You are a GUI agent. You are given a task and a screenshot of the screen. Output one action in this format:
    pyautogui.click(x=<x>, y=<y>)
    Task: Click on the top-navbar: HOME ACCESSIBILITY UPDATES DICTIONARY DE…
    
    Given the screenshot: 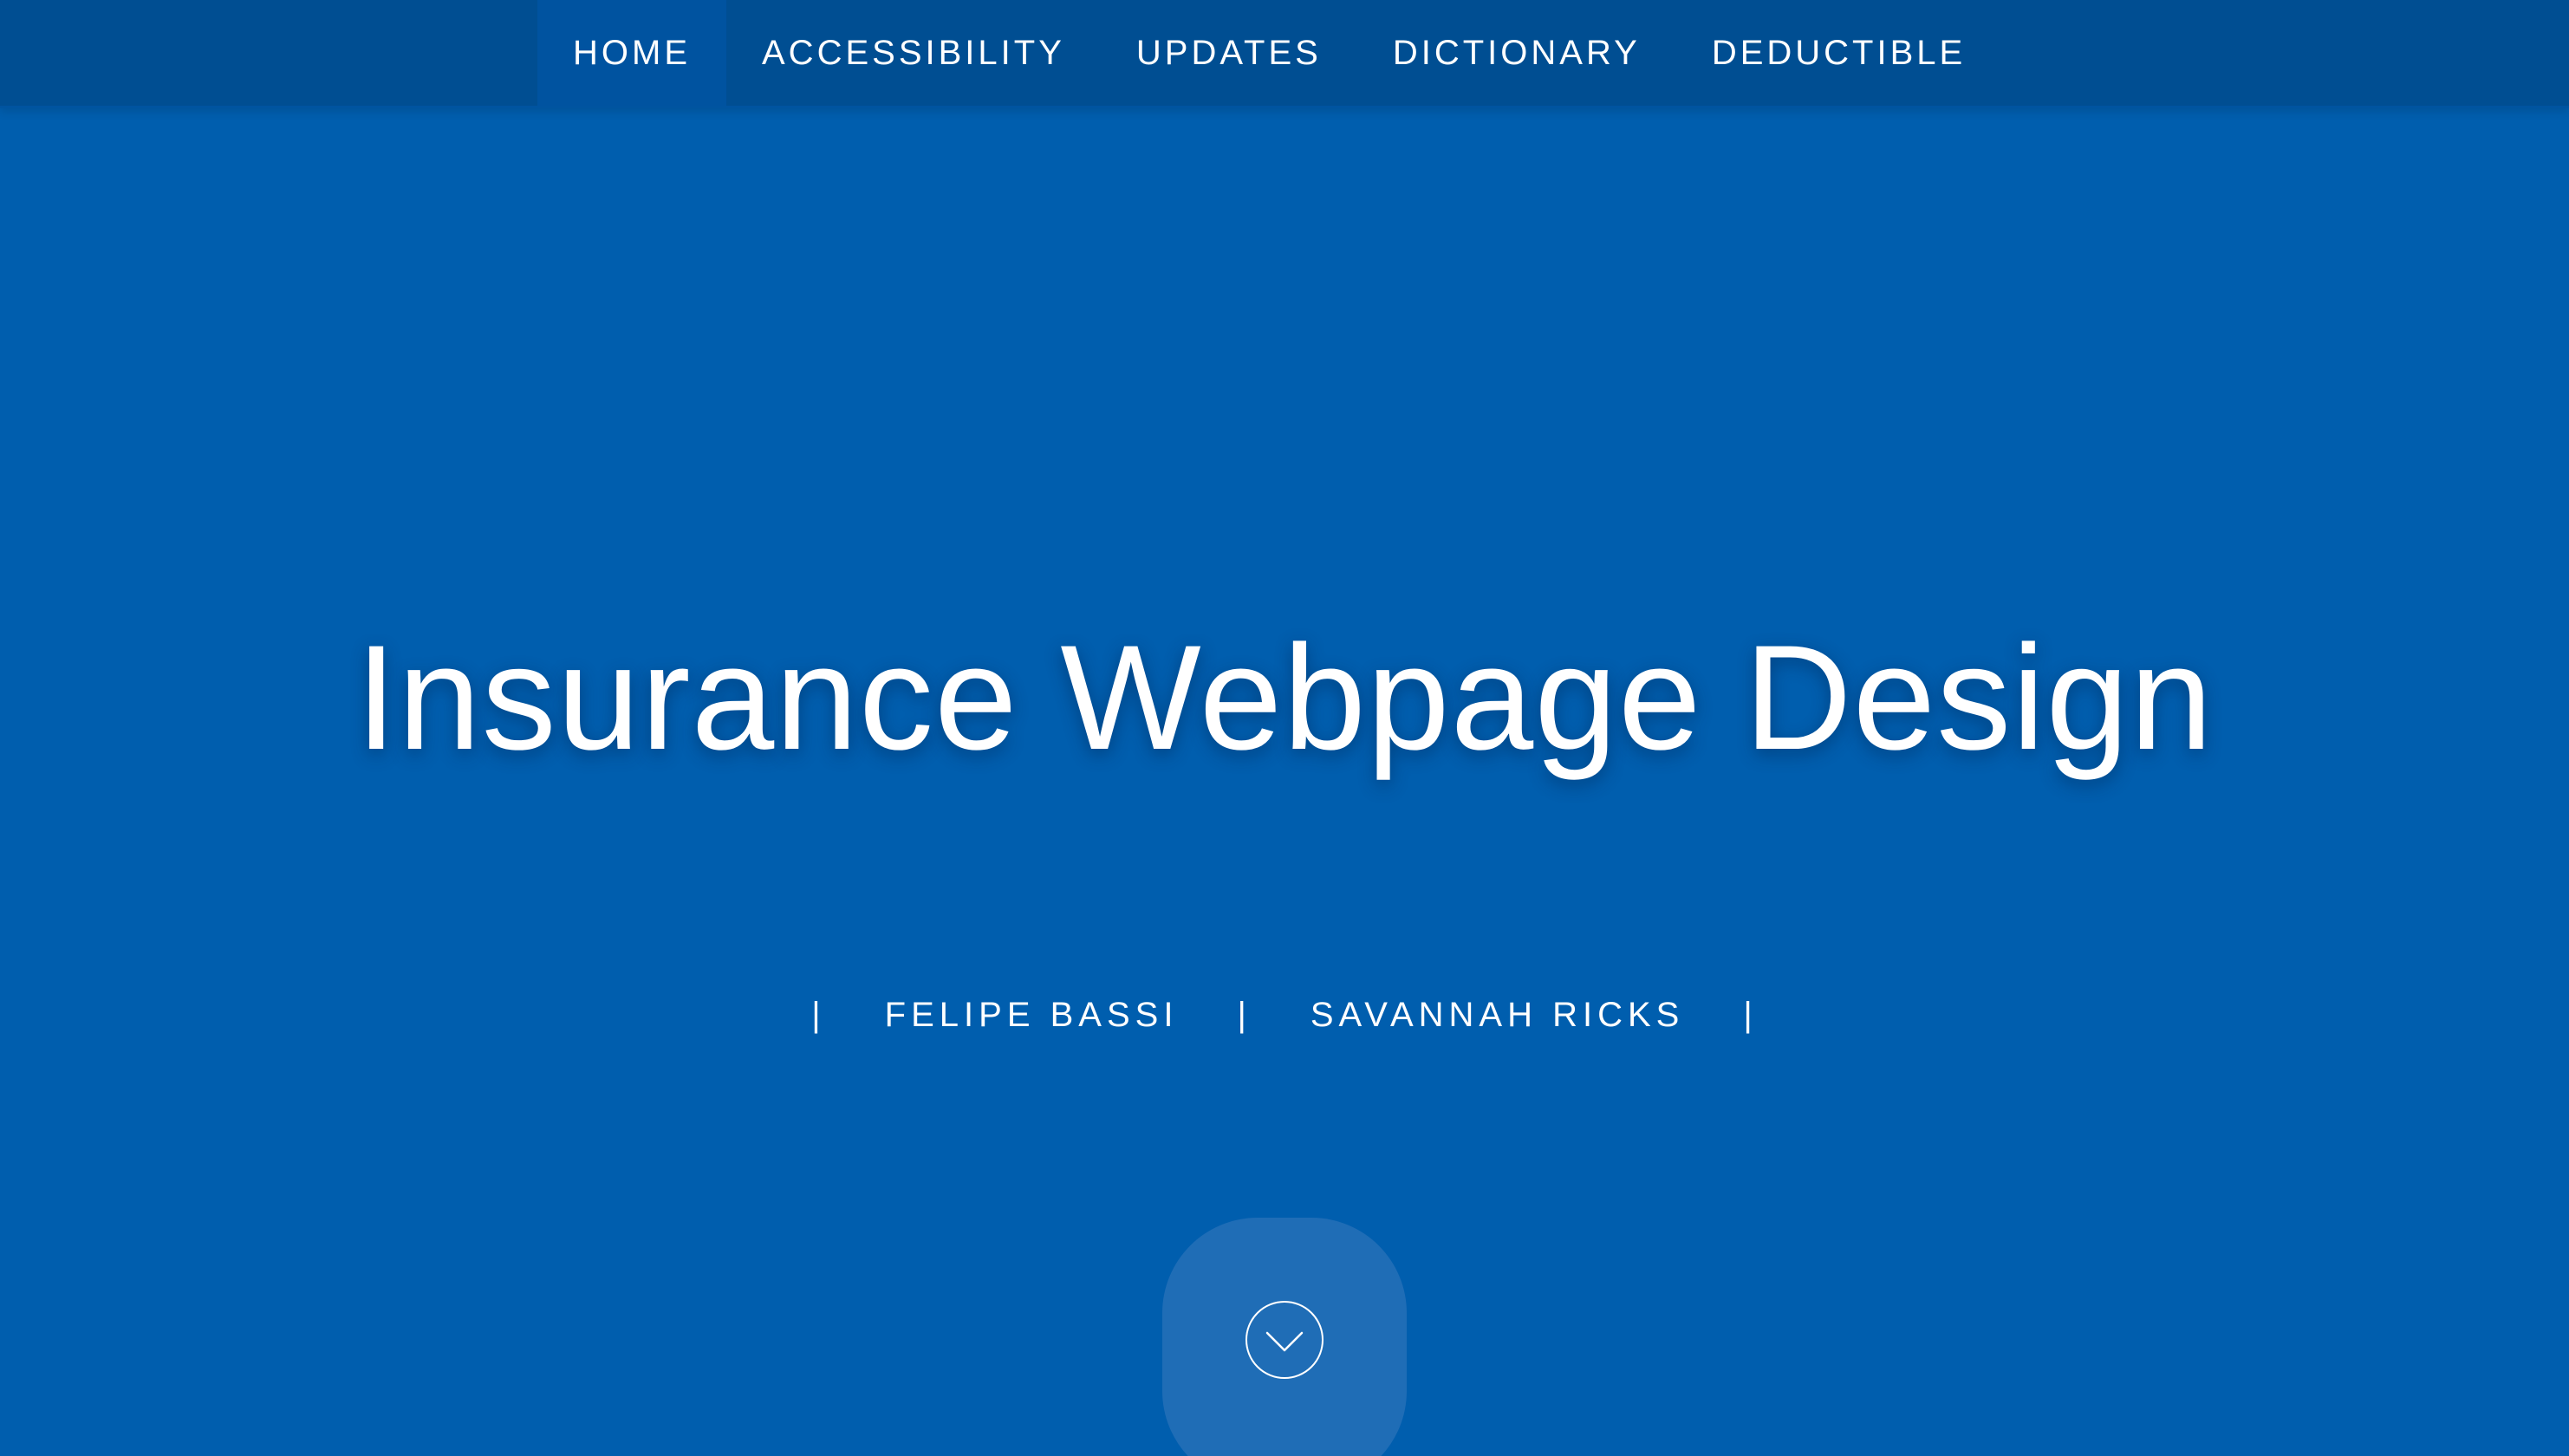 What is the action you would take?
    pyautogui.click(x=1285, y=54)
    